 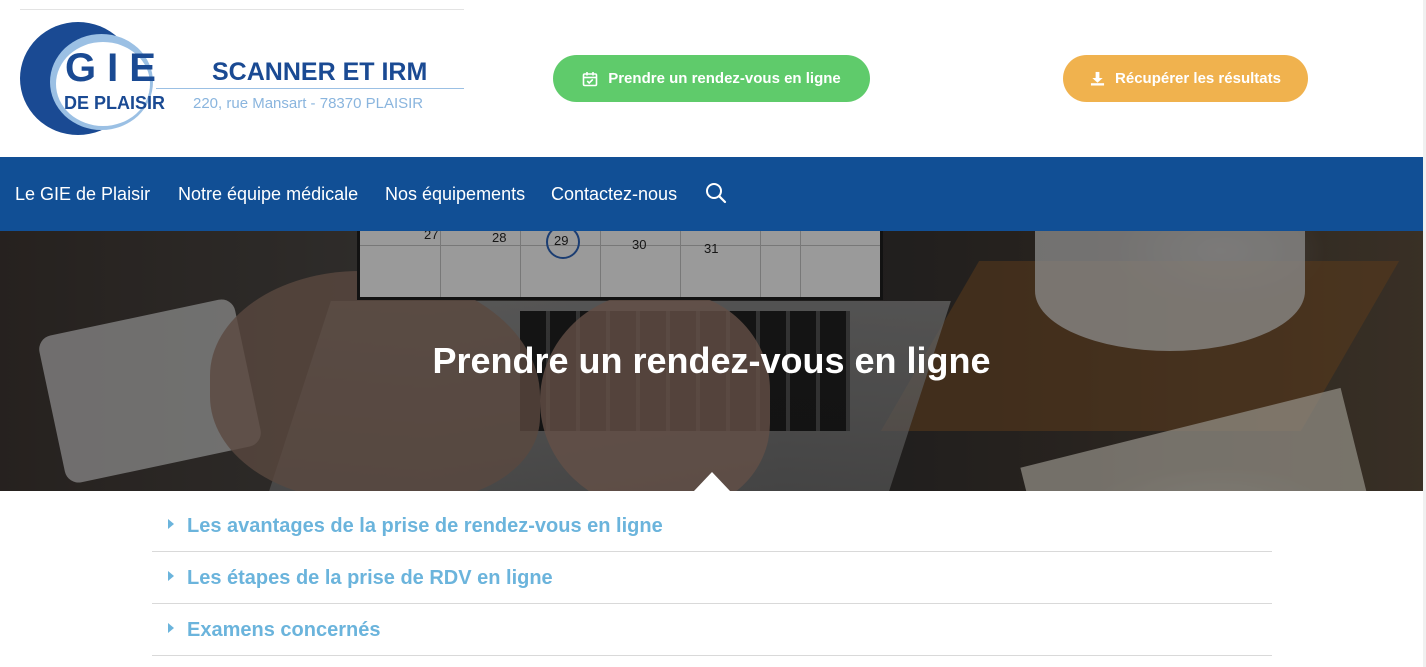 What do you see at coordinates (284, 630) in the screenshot?
I see `accordion-item-label: Examens concernés` at bounding box center [284, 630].